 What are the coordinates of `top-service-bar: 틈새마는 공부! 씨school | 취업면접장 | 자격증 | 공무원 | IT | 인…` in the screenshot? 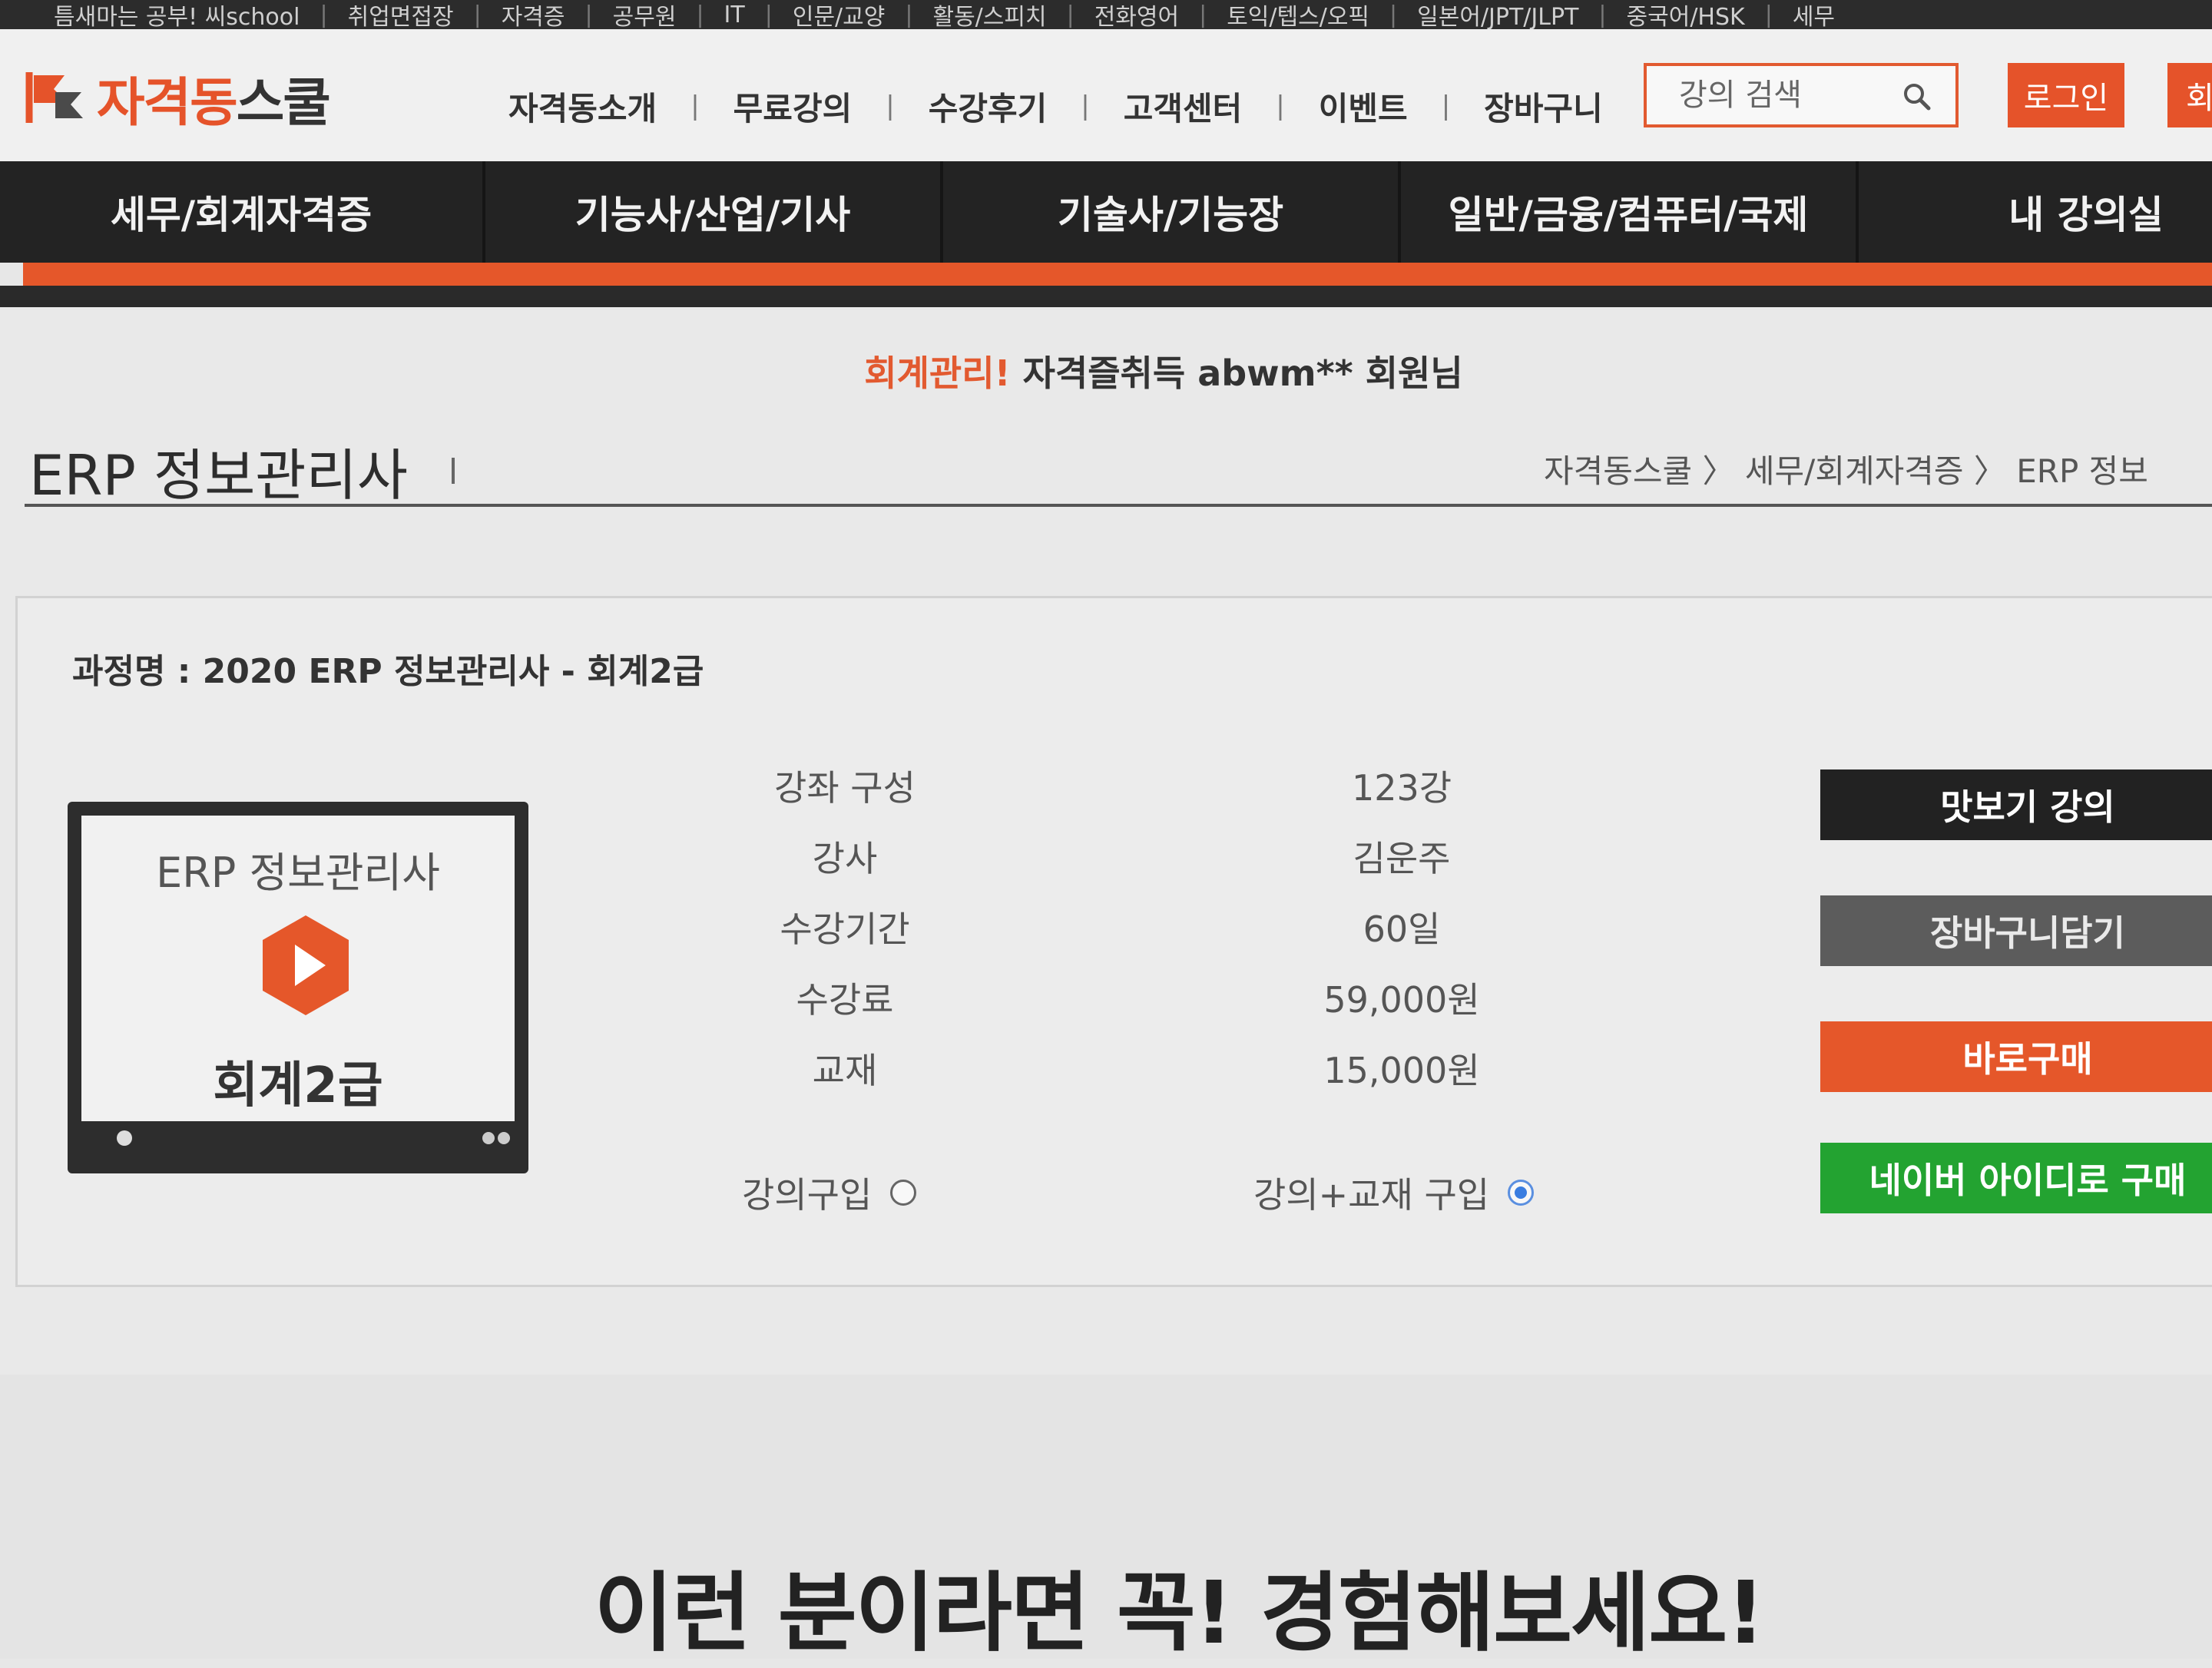 It's located at (1106, 14).